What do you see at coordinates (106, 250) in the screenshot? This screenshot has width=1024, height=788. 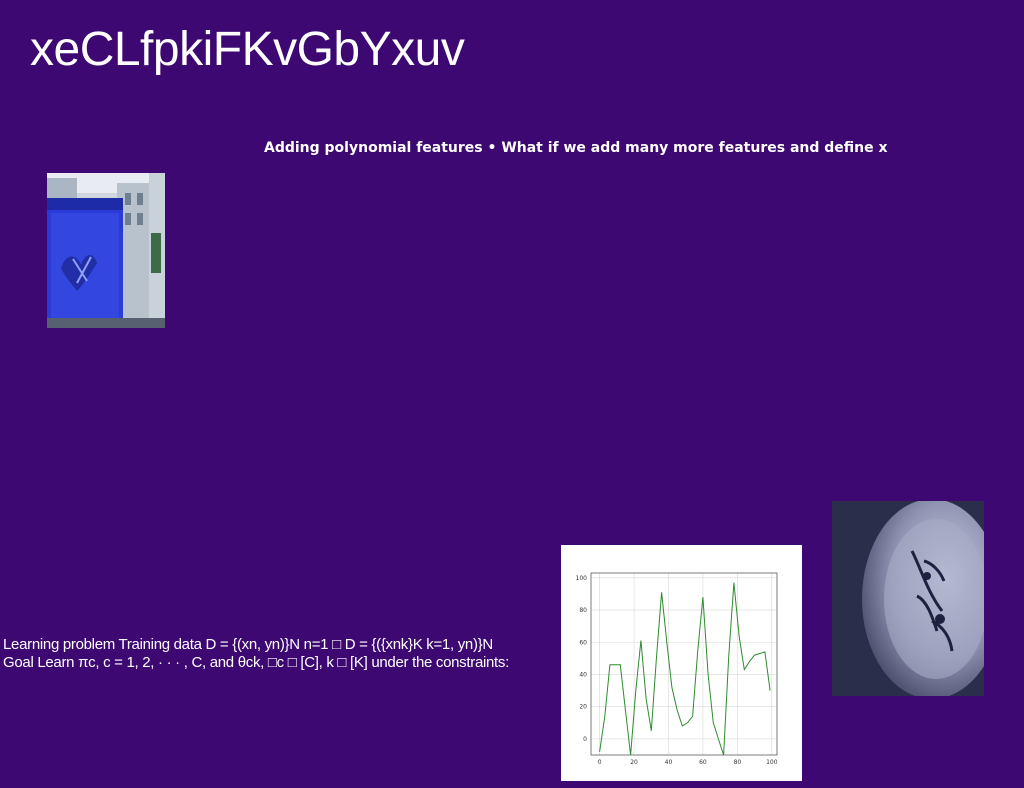 I see `building-photo` at bounding box center [106, 250].